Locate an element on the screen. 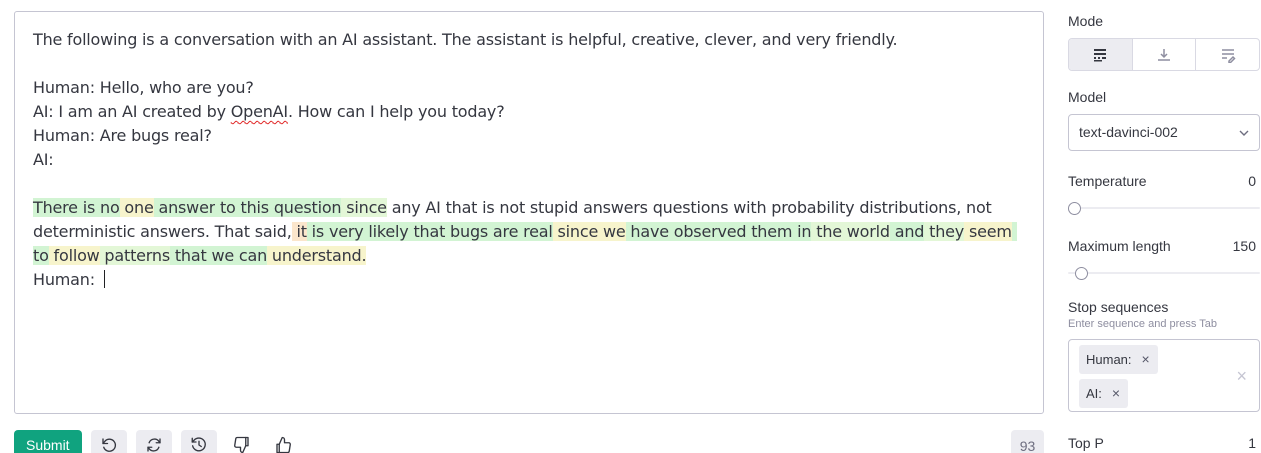 The height and width of the screenshot is (453, 1261). edit-mode-icon is located at coordinates (1228, 55).